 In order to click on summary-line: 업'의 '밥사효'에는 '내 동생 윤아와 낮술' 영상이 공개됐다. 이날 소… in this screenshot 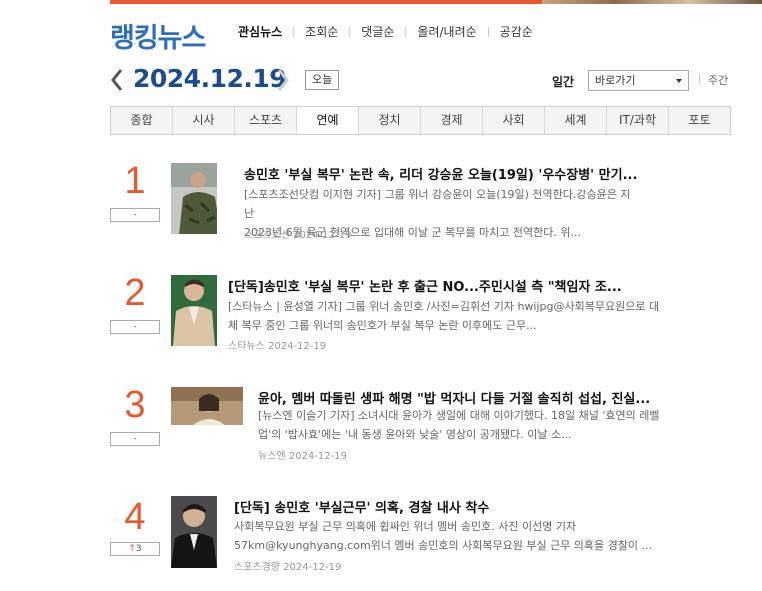, I will do `click(415, 434)`.